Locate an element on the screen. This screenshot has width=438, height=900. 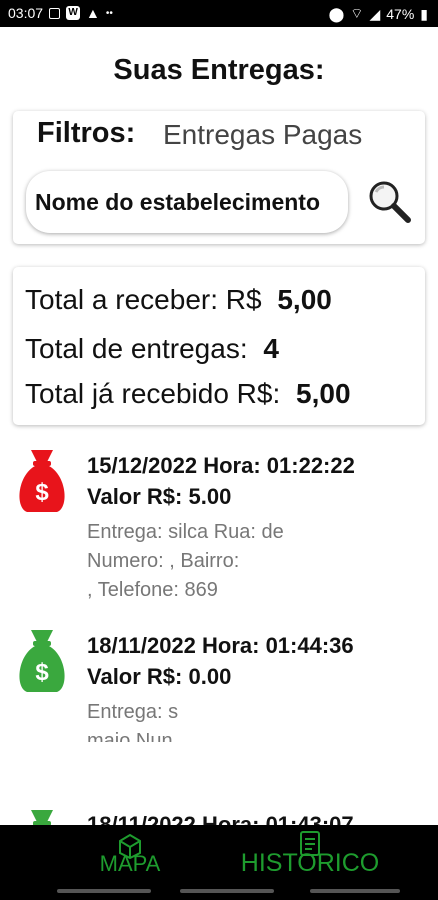
total-entregas-row: Total de entregas: 4 is located at coordinates (152, 349).